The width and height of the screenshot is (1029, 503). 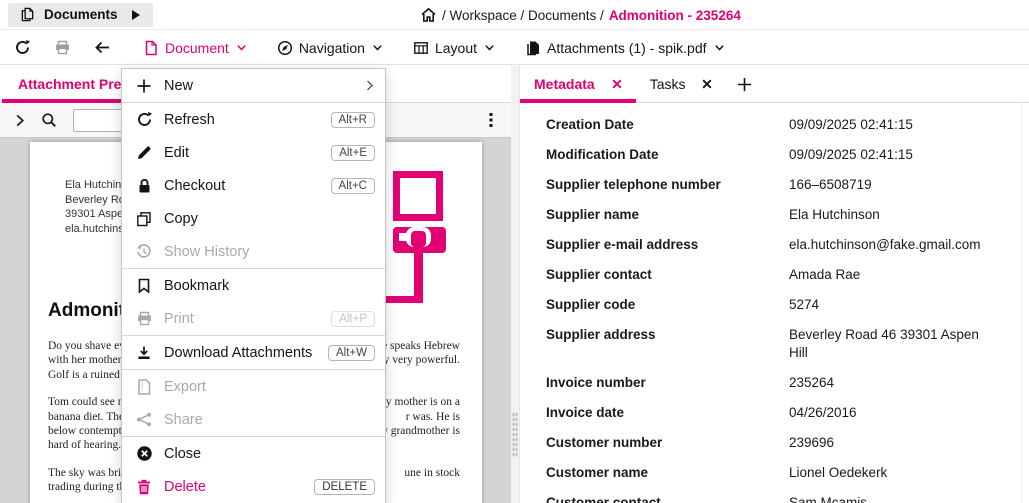 What do you see at coordinates (185, 386) in the screenshot?
I see `menu-item-label: Export` at bounding box center [185, 386].